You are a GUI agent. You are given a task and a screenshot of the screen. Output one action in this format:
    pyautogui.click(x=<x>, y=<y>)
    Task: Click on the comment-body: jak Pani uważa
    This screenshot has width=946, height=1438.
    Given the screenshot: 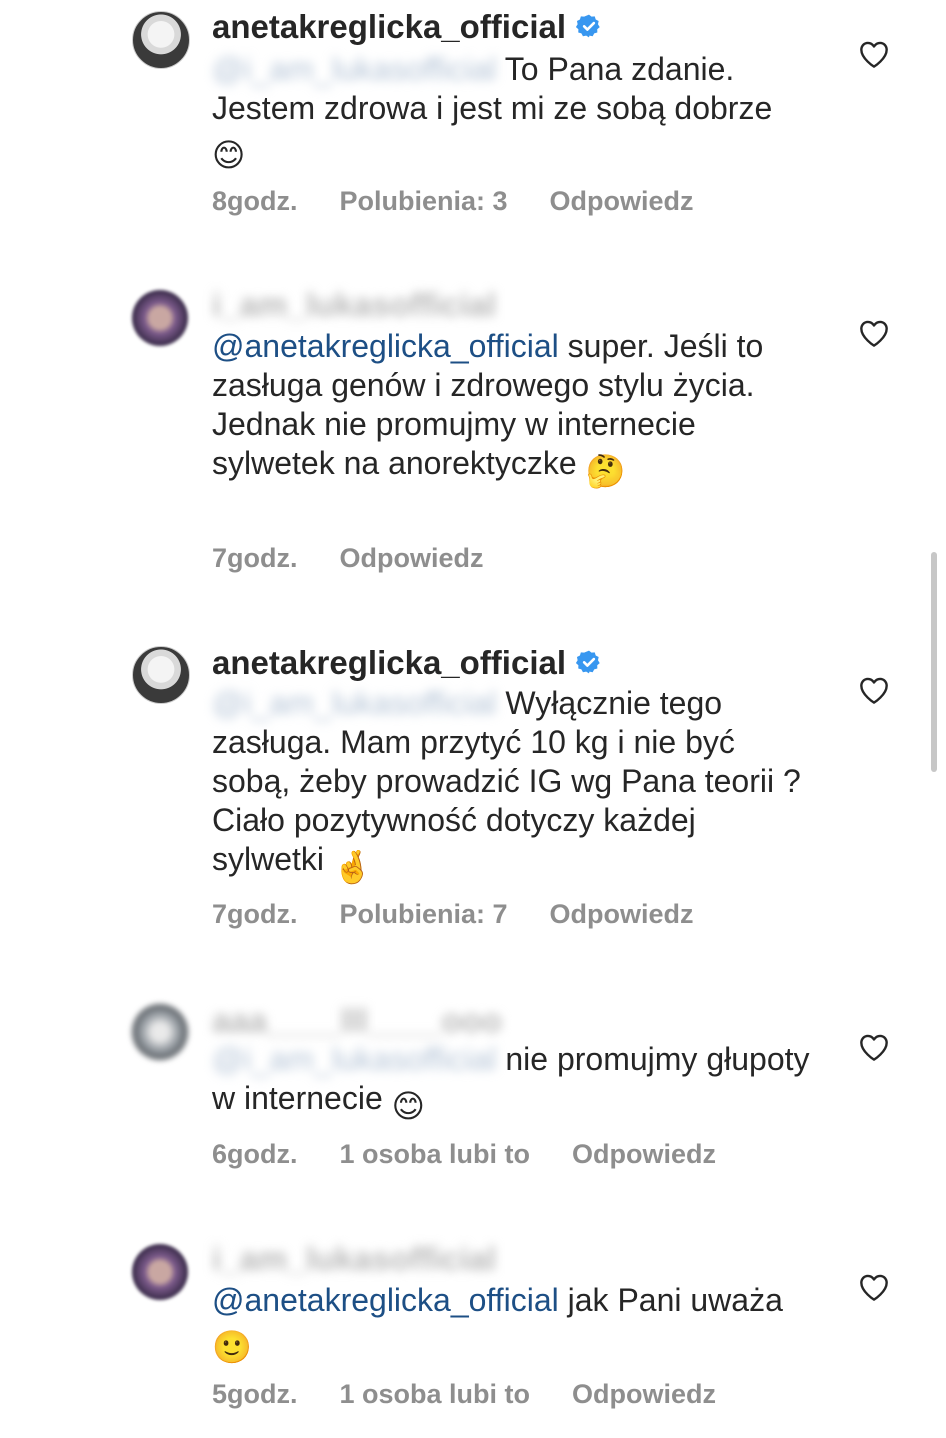 What is the action you would take?
    pyautogui.click(x=675, y=1300)
    